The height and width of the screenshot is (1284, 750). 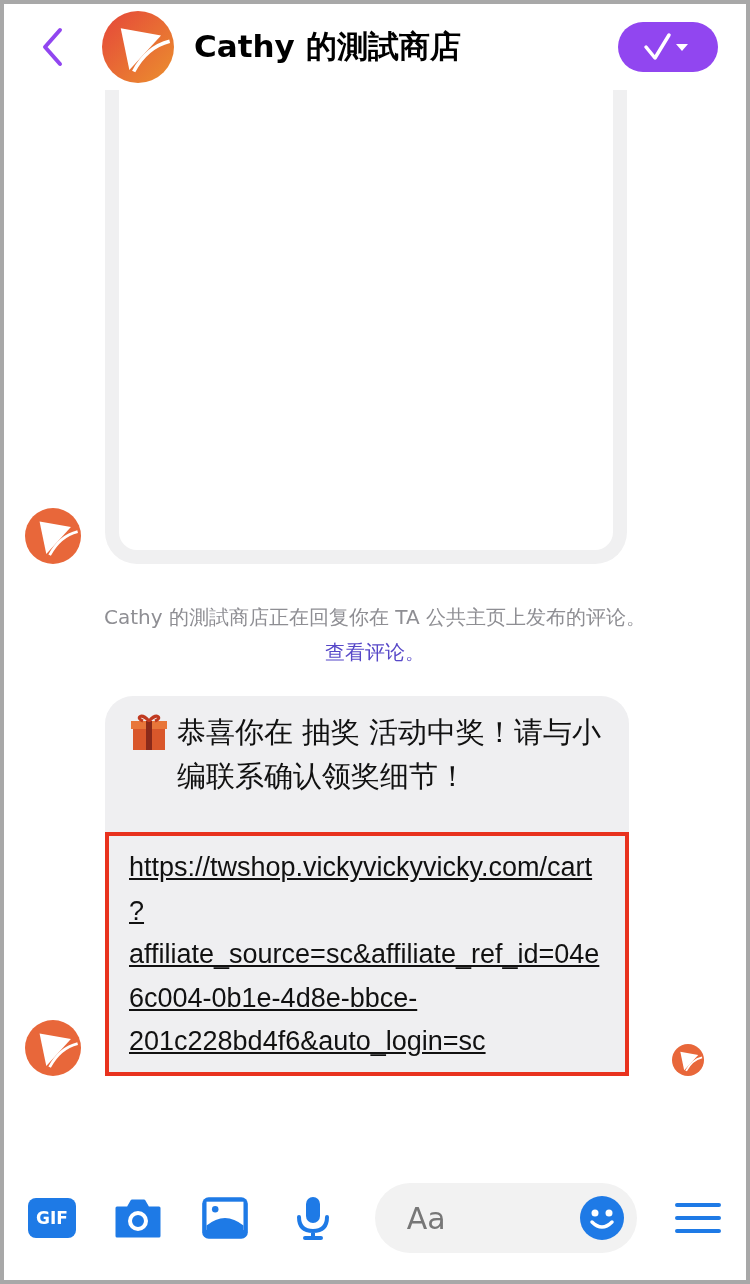 I want to click on gif-button: GIF, so click(x=52, y=1218).